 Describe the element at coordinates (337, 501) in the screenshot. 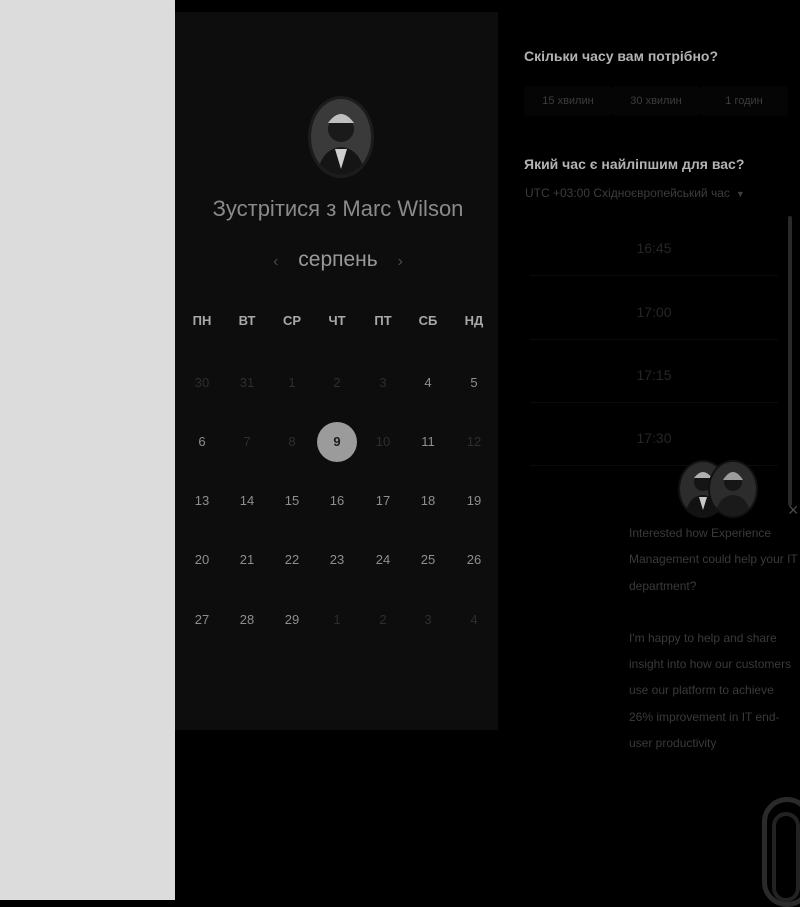

I see `calendar-day: 16` at that location.